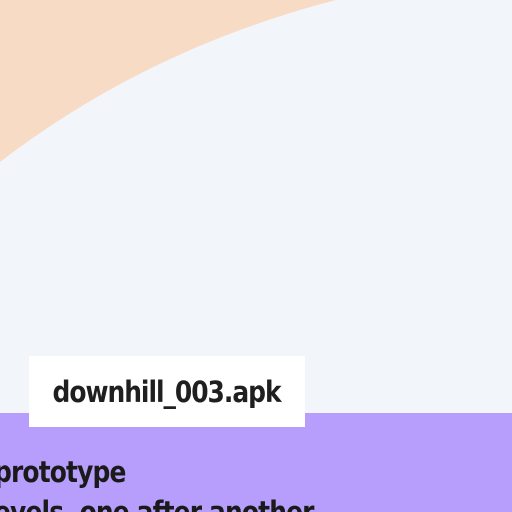 This screenshot has width=512, height=512. What do you see at coordinates (63, 472) in the screenshot?
I see `caption-line-1: prototype` at bounding box center [63, 472].